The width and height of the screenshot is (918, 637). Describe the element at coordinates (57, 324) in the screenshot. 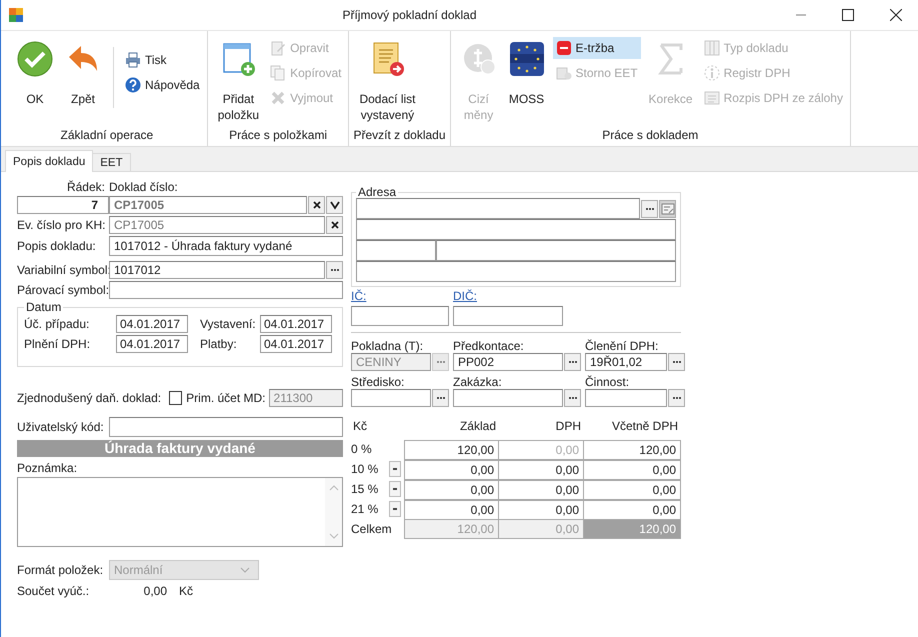

I see `field-label: Úč. případu:` at that location.